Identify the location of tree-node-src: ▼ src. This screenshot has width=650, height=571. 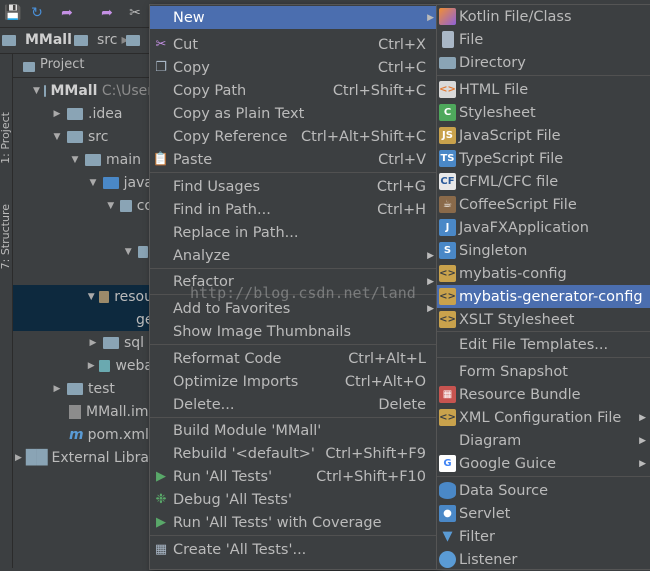
(83, 136).